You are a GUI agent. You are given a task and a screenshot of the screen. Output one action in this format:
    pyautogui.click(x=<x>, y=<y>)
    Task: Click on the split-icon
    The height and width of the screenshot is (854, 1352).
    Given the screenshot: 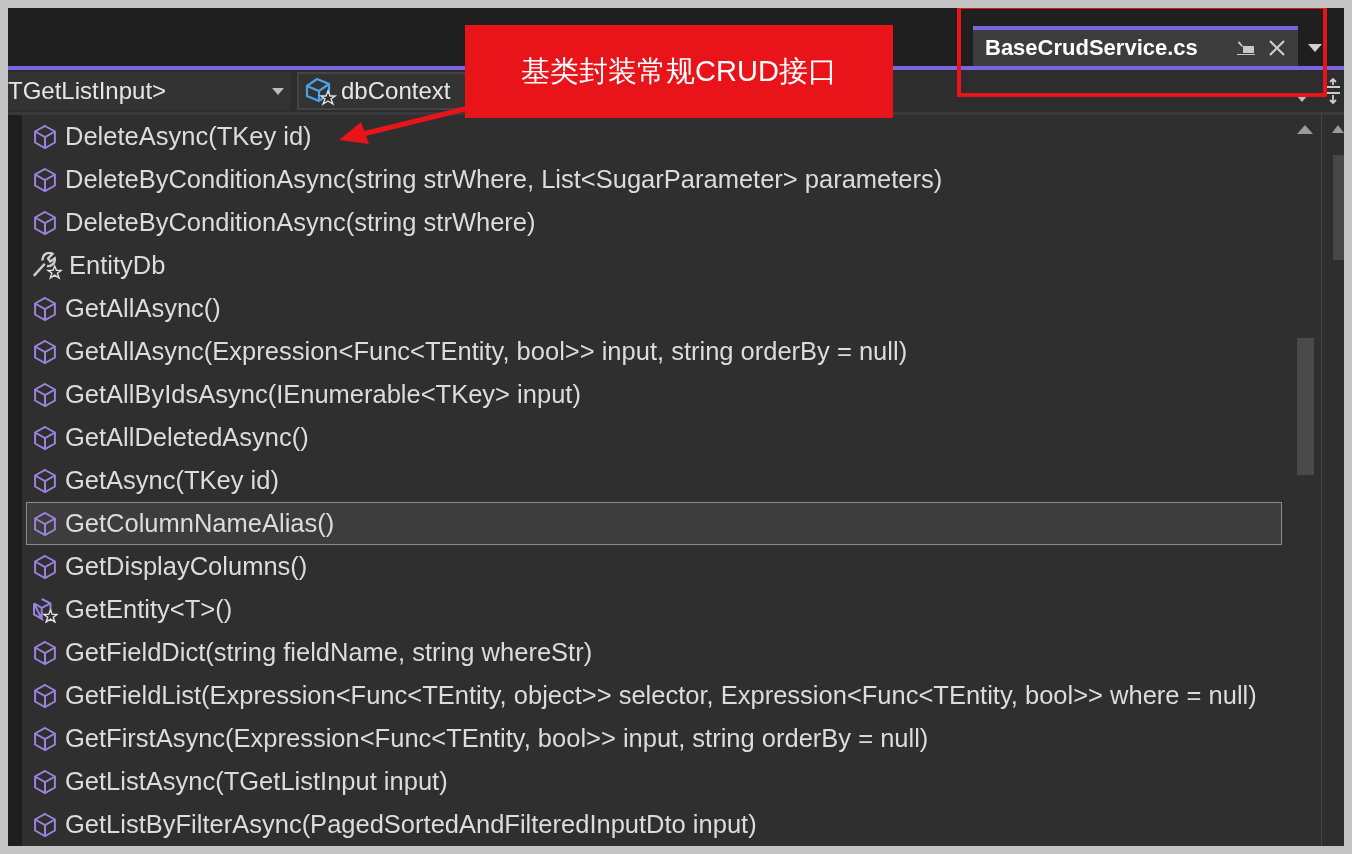 What is the action you would take?
    pyautogui.click(x=1333, y=91)
    